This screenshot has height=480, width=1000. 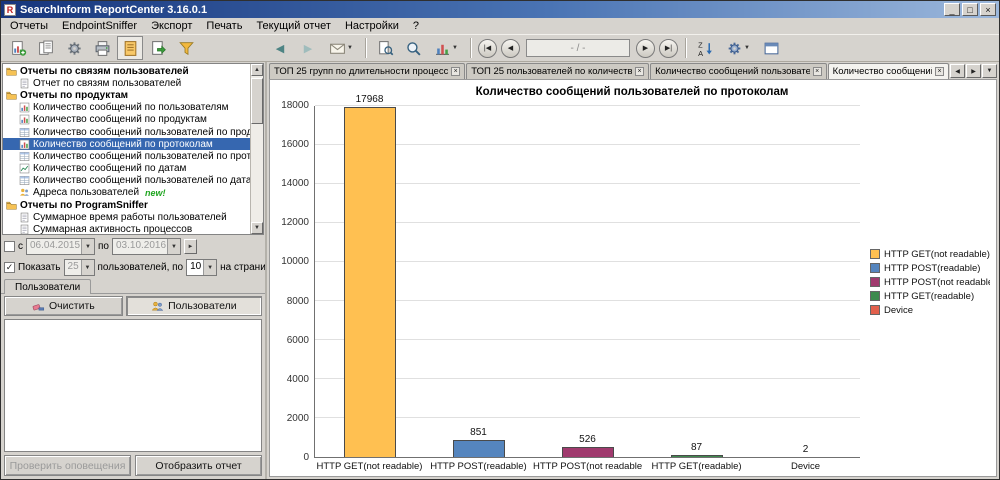 I want to click on report-tab-количество-сообщений-пользо: Количество сообщений пользо×, so click(x=888, y=71).